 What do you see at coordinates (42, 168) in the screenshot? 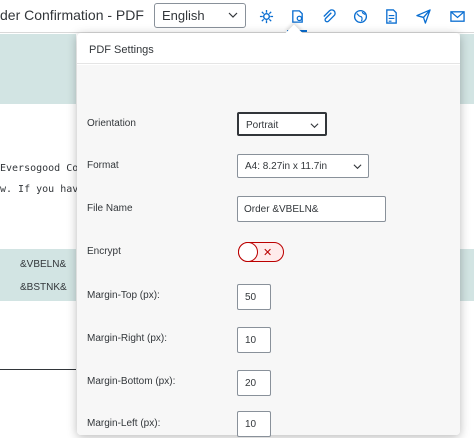
I see `document-text-line: Eversogood Cor` at bounding box center [42, 168].